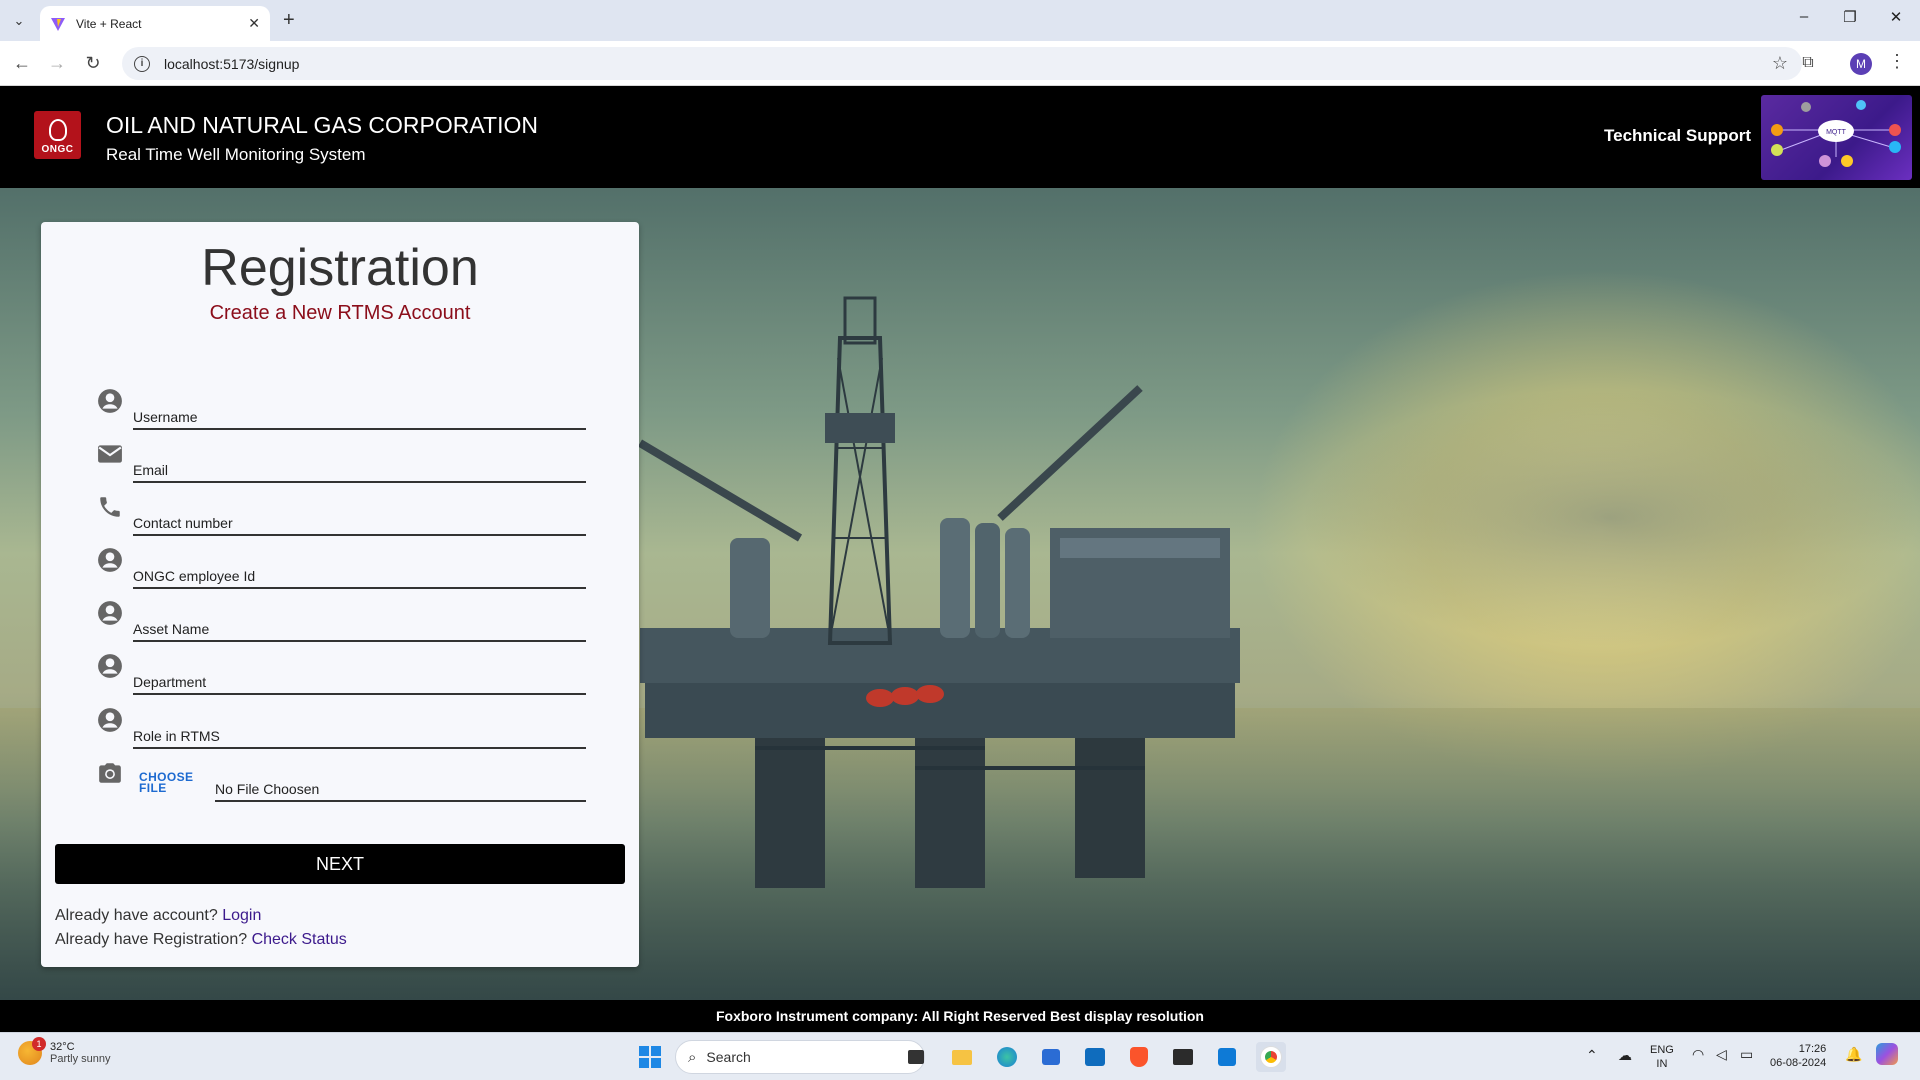 The image size is (1920, 1080). I want to click on mqtt-diagram-icon: MQTT, so click(1836, 133).